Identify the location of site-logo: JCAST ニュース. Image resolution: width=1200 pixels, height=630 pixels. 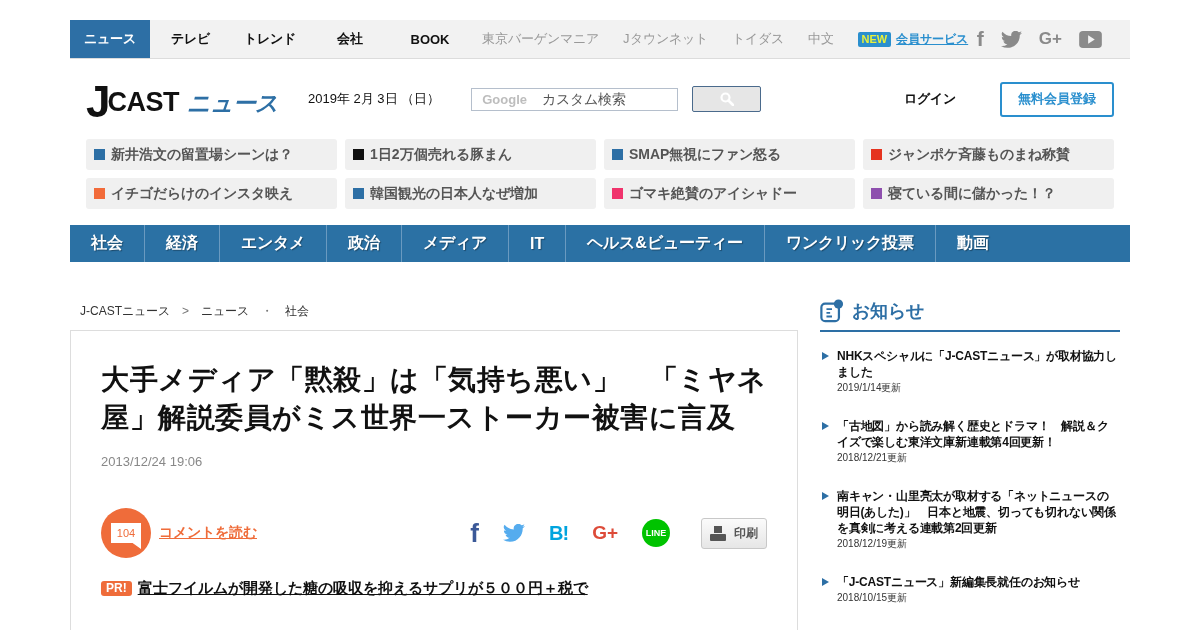
(182, 99).